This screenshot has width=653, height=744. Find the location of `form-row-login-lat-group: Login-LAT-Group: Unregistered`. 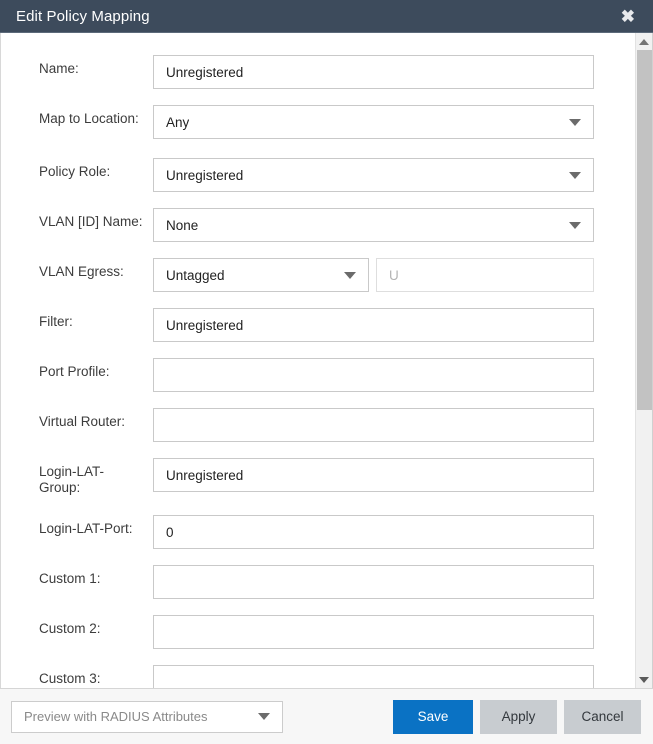

form-row-login-lat-group: Login-LAT-Group: Unregistered is located at coordinates (318, 477).